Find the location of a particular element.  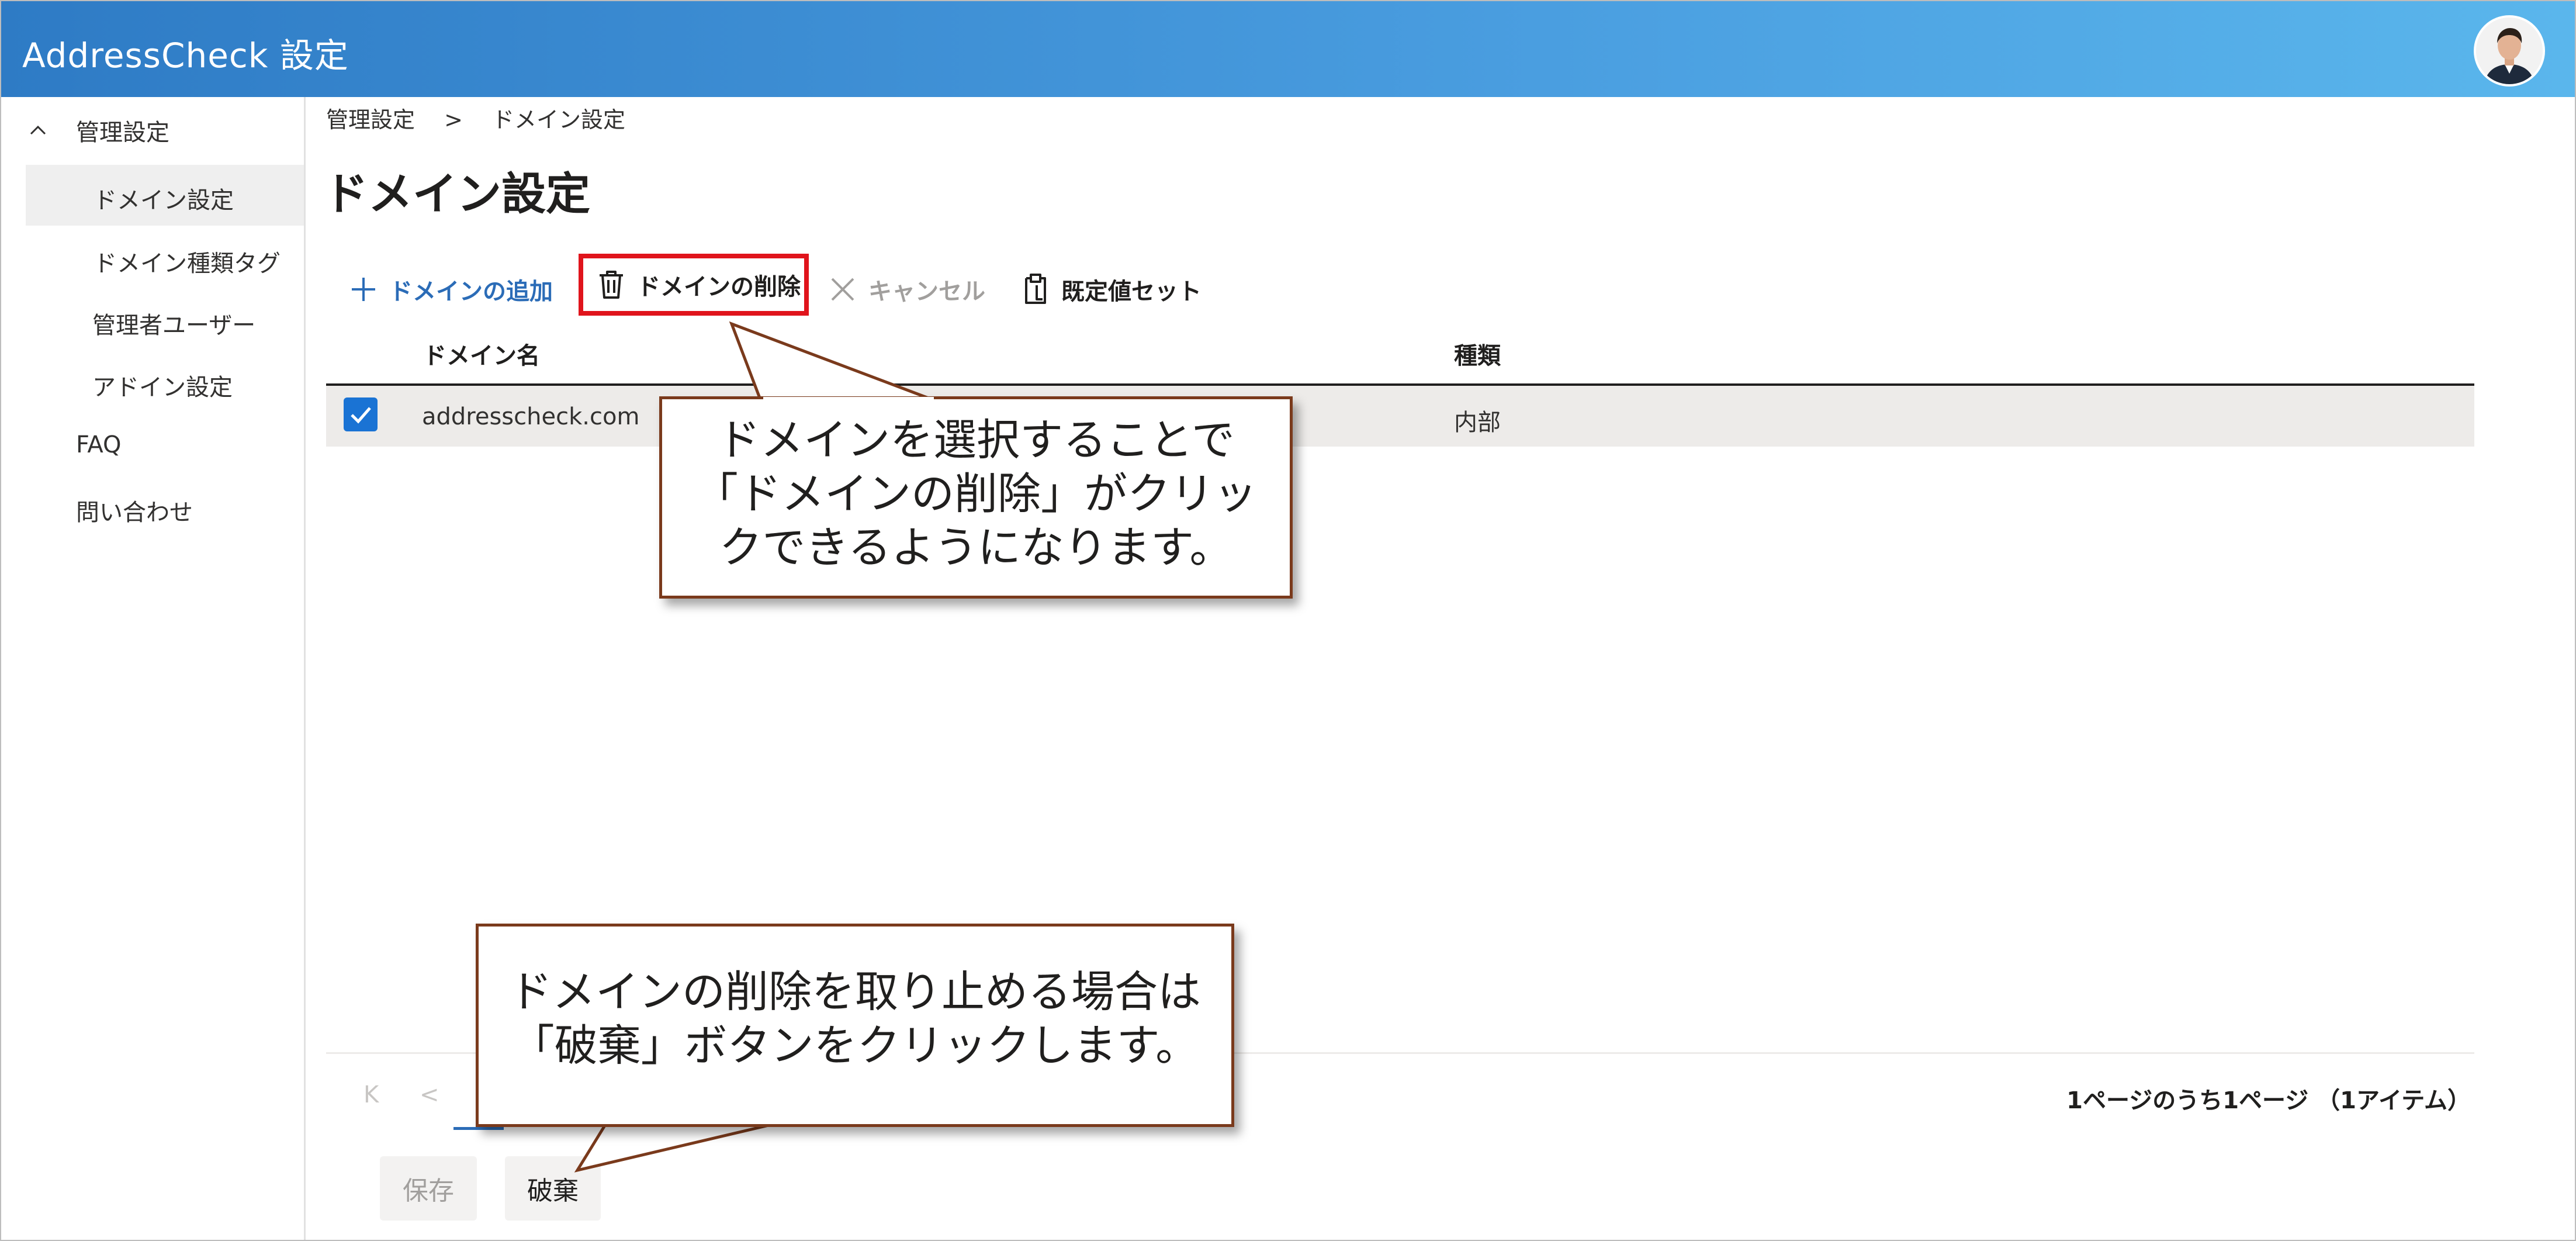

callout-bottom-tail-cover is located at coordinates (702, 1119).